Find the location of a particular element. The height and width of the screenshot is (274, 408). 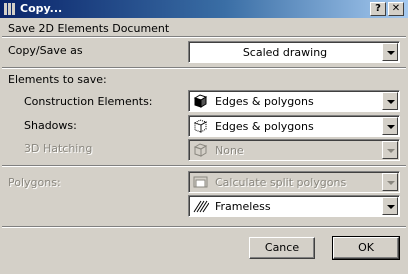

hatch-icon is located at coordinates (200, 150).